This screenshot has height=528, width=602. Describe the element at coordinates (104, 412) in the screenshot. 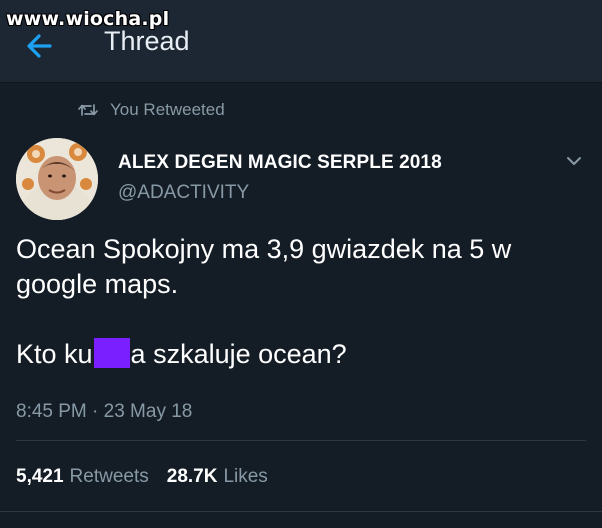

I see `tweet-timestamp: 8:45 PM · 23 May 18` at that location.